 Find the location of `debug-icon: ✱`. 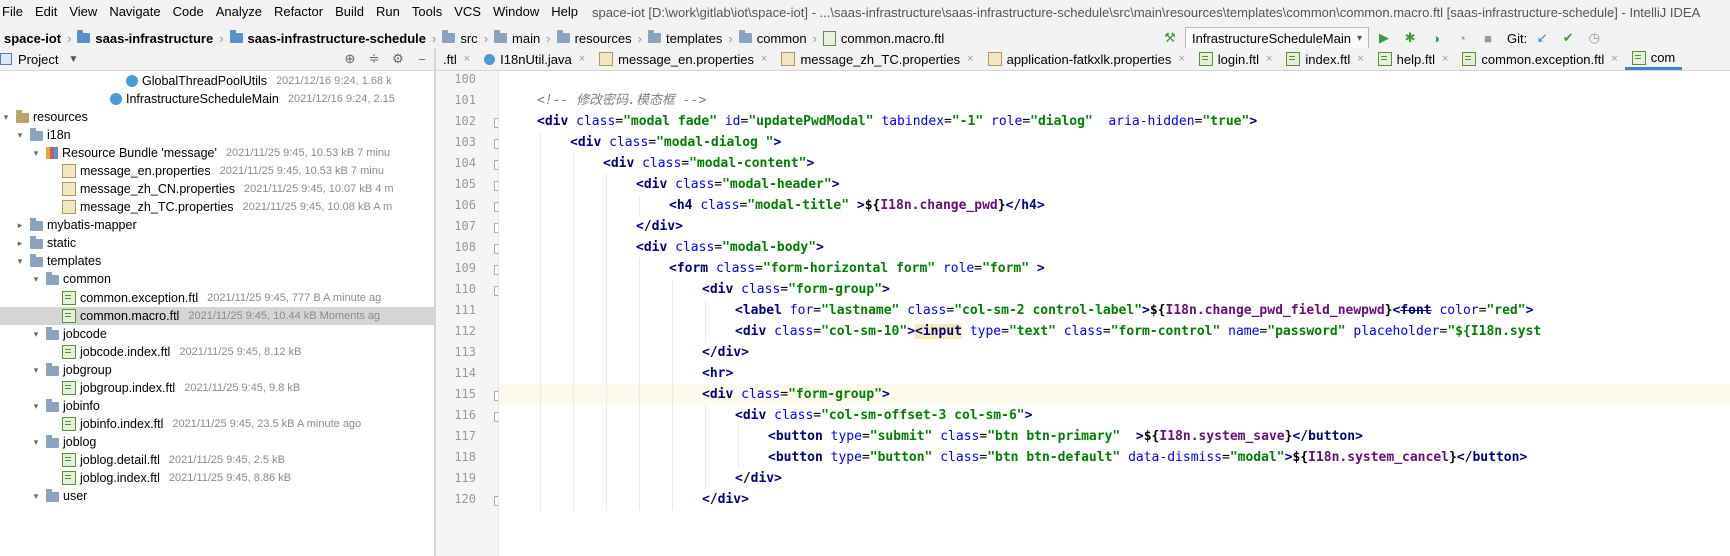

debug-icon: ✱ is located at coordinates (1410, 38).